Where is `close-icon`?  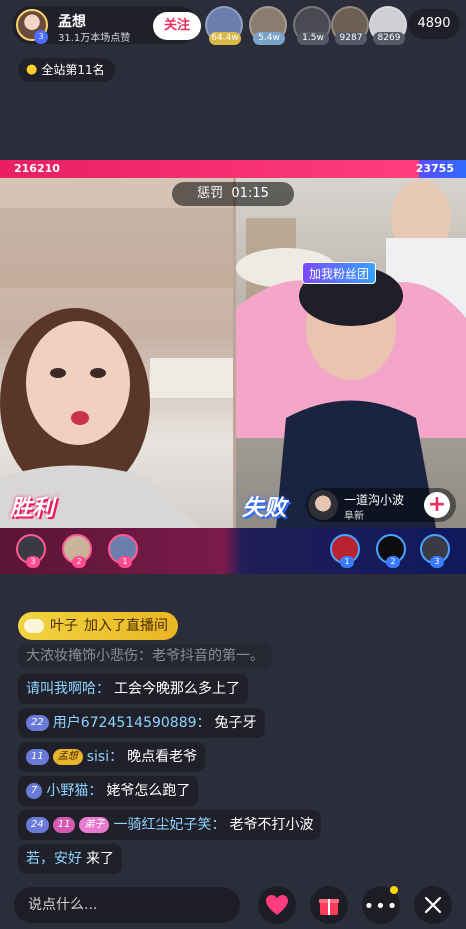 close-icon is located at coordinates (433, 905).